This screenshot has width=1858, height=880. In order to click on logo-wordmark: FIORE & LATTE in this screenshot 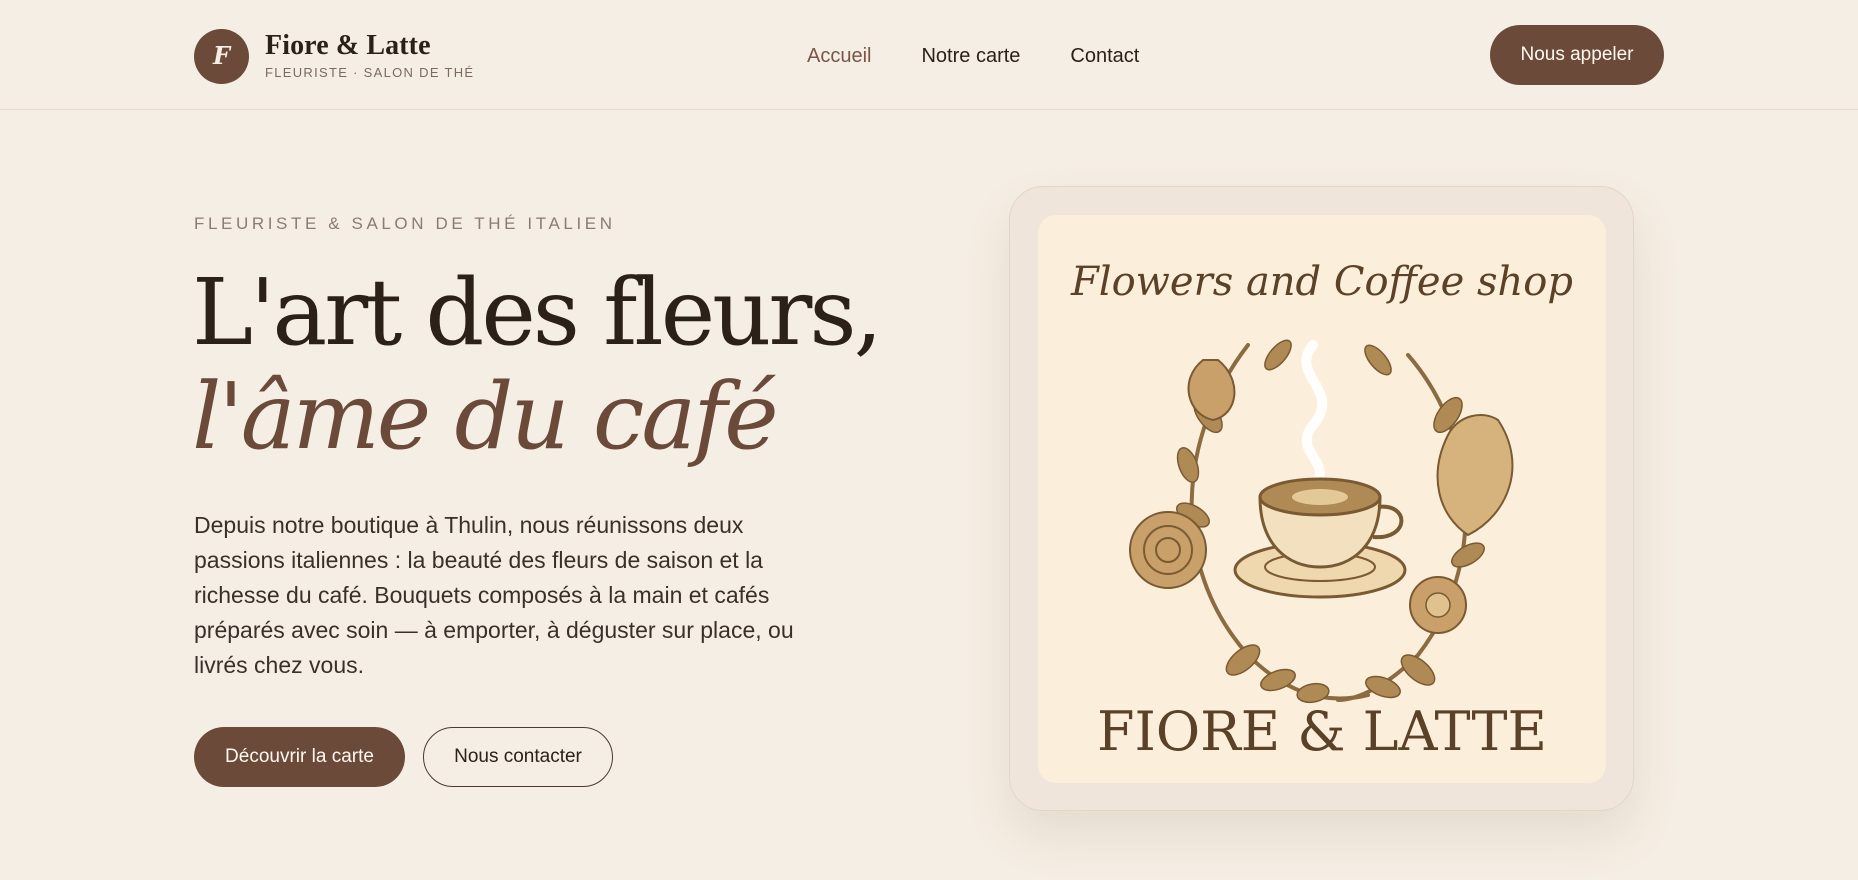, I will do `click(1322, 731)`.